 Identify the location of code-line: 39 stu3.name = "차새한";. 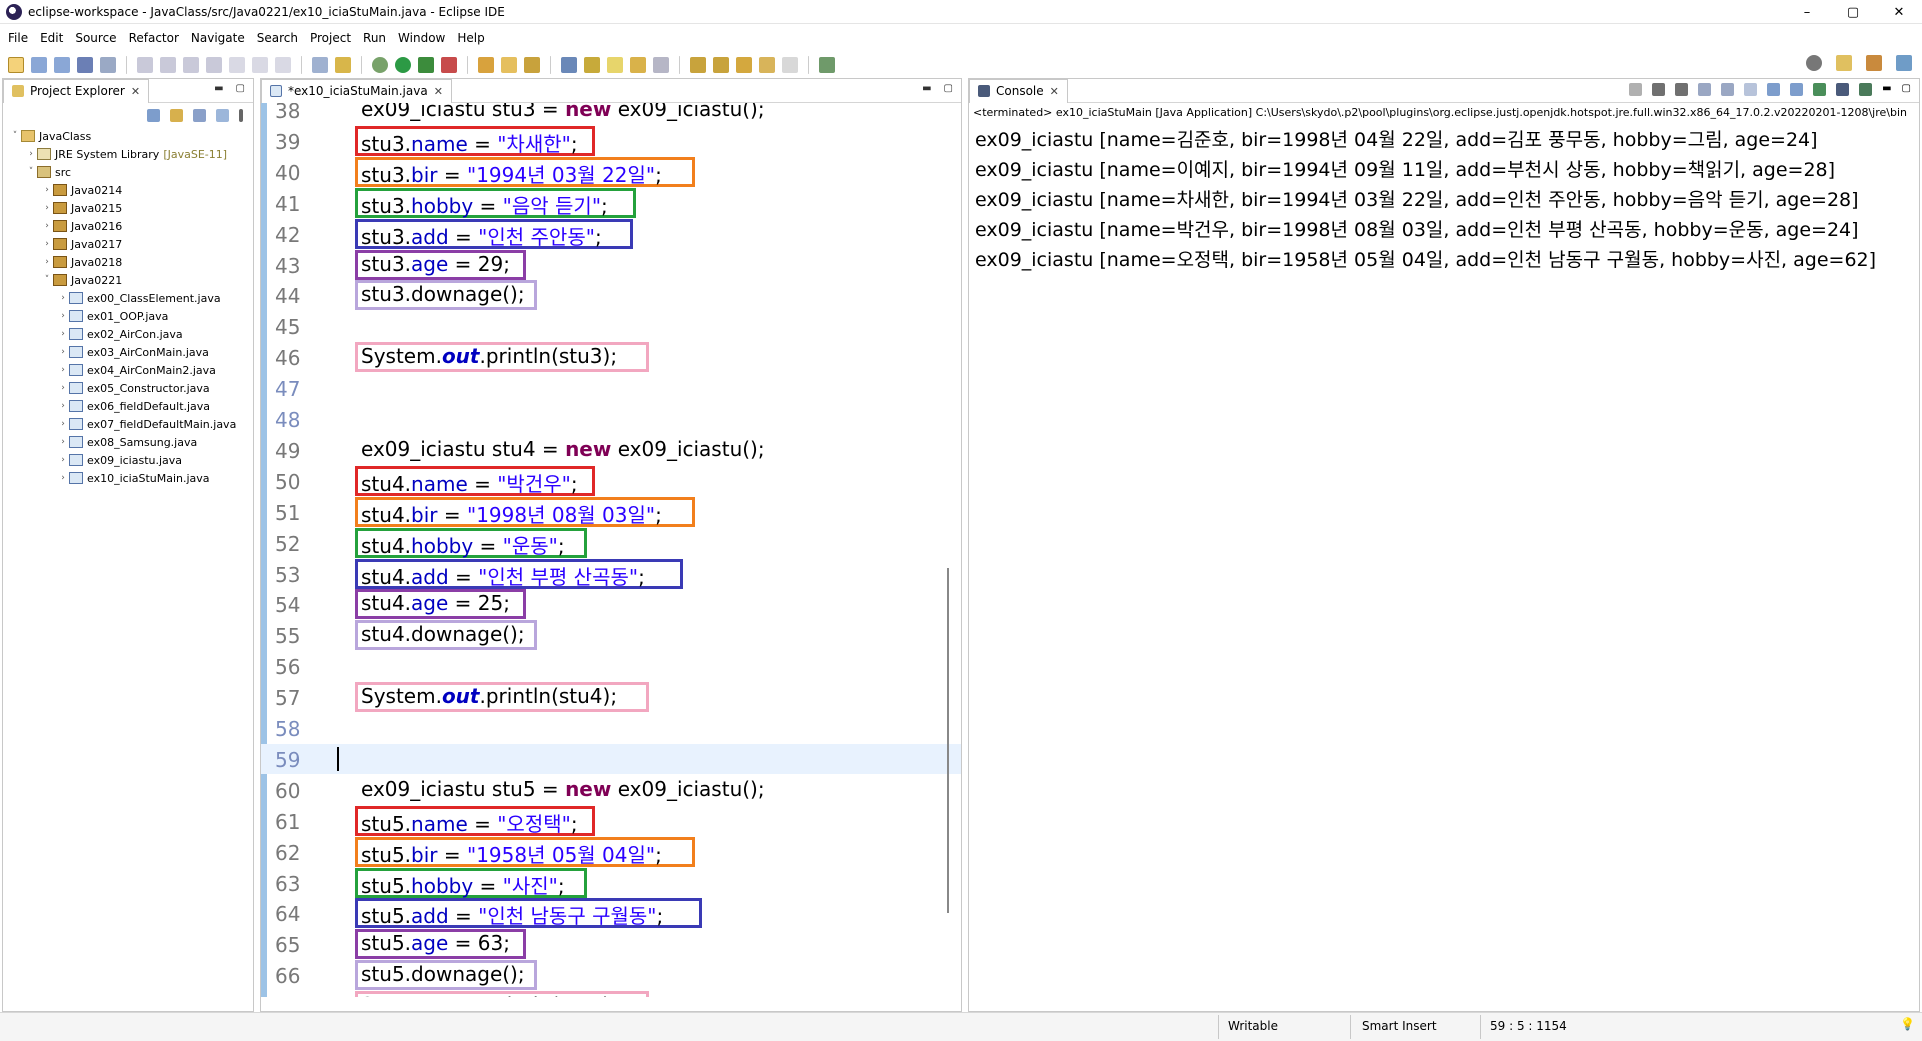
(611, 140).